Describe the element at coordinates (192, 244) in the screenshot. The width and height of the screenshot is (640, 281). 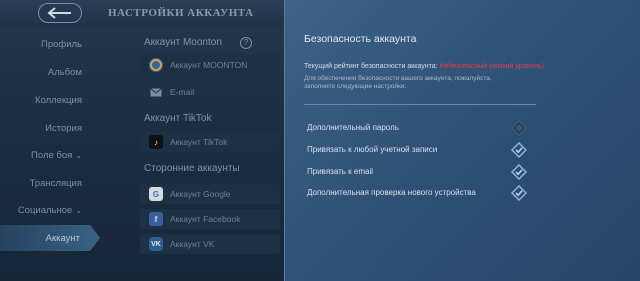
I see `vk-account-label: Аккаунт VK` at that location.